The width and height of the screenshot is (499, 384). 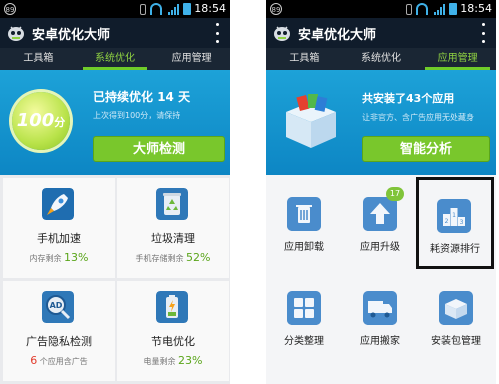 What do you see at coordinates (380, 308) in the screenshot?
I see `moving-truck-icon` at bounding box center [380, 308].